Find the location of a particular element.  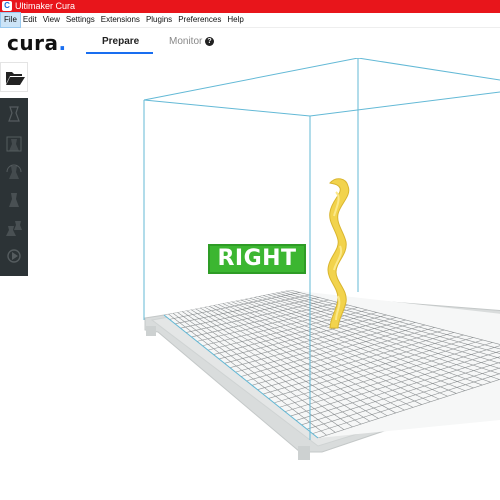

tools-panel is located at coordinates (14, 187).